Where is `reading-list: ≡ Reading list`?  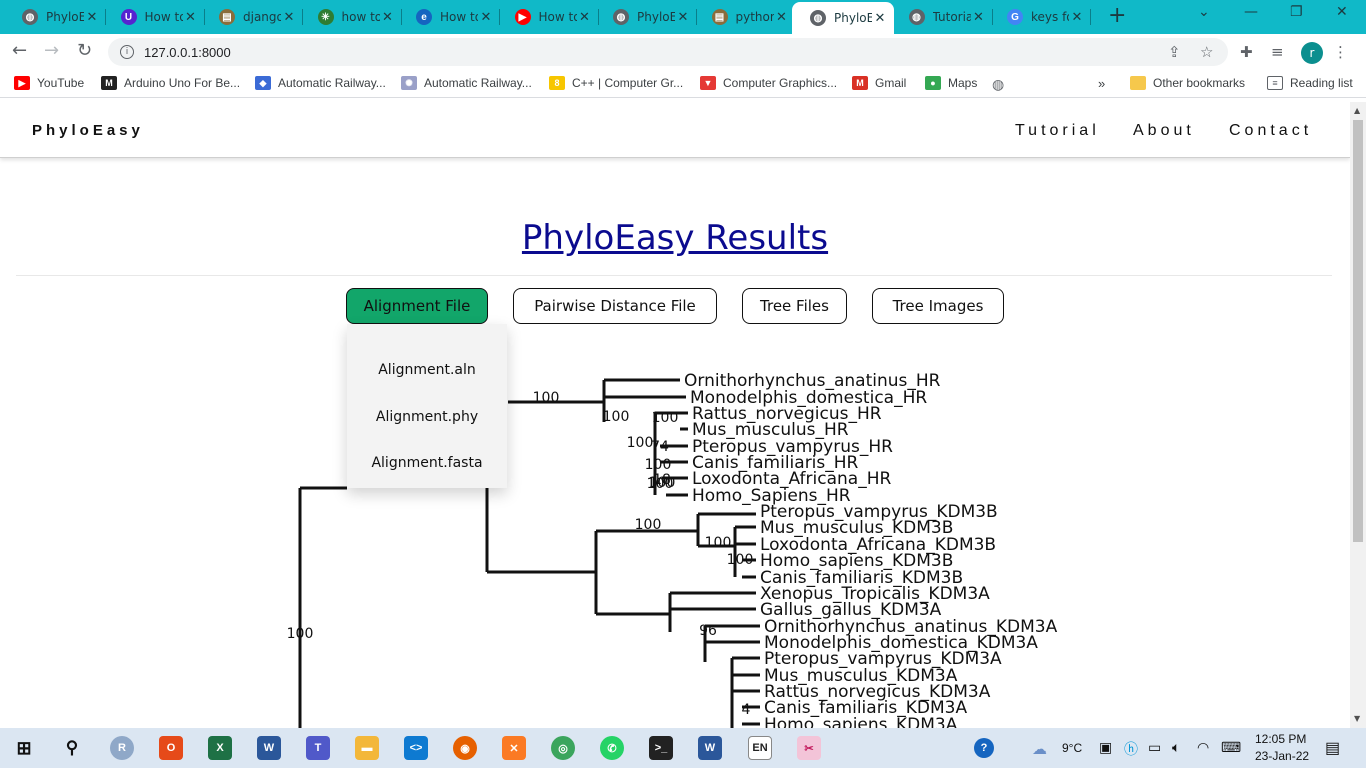 reading-list: ≡ Reading list is located at coordinates (1310, 83).